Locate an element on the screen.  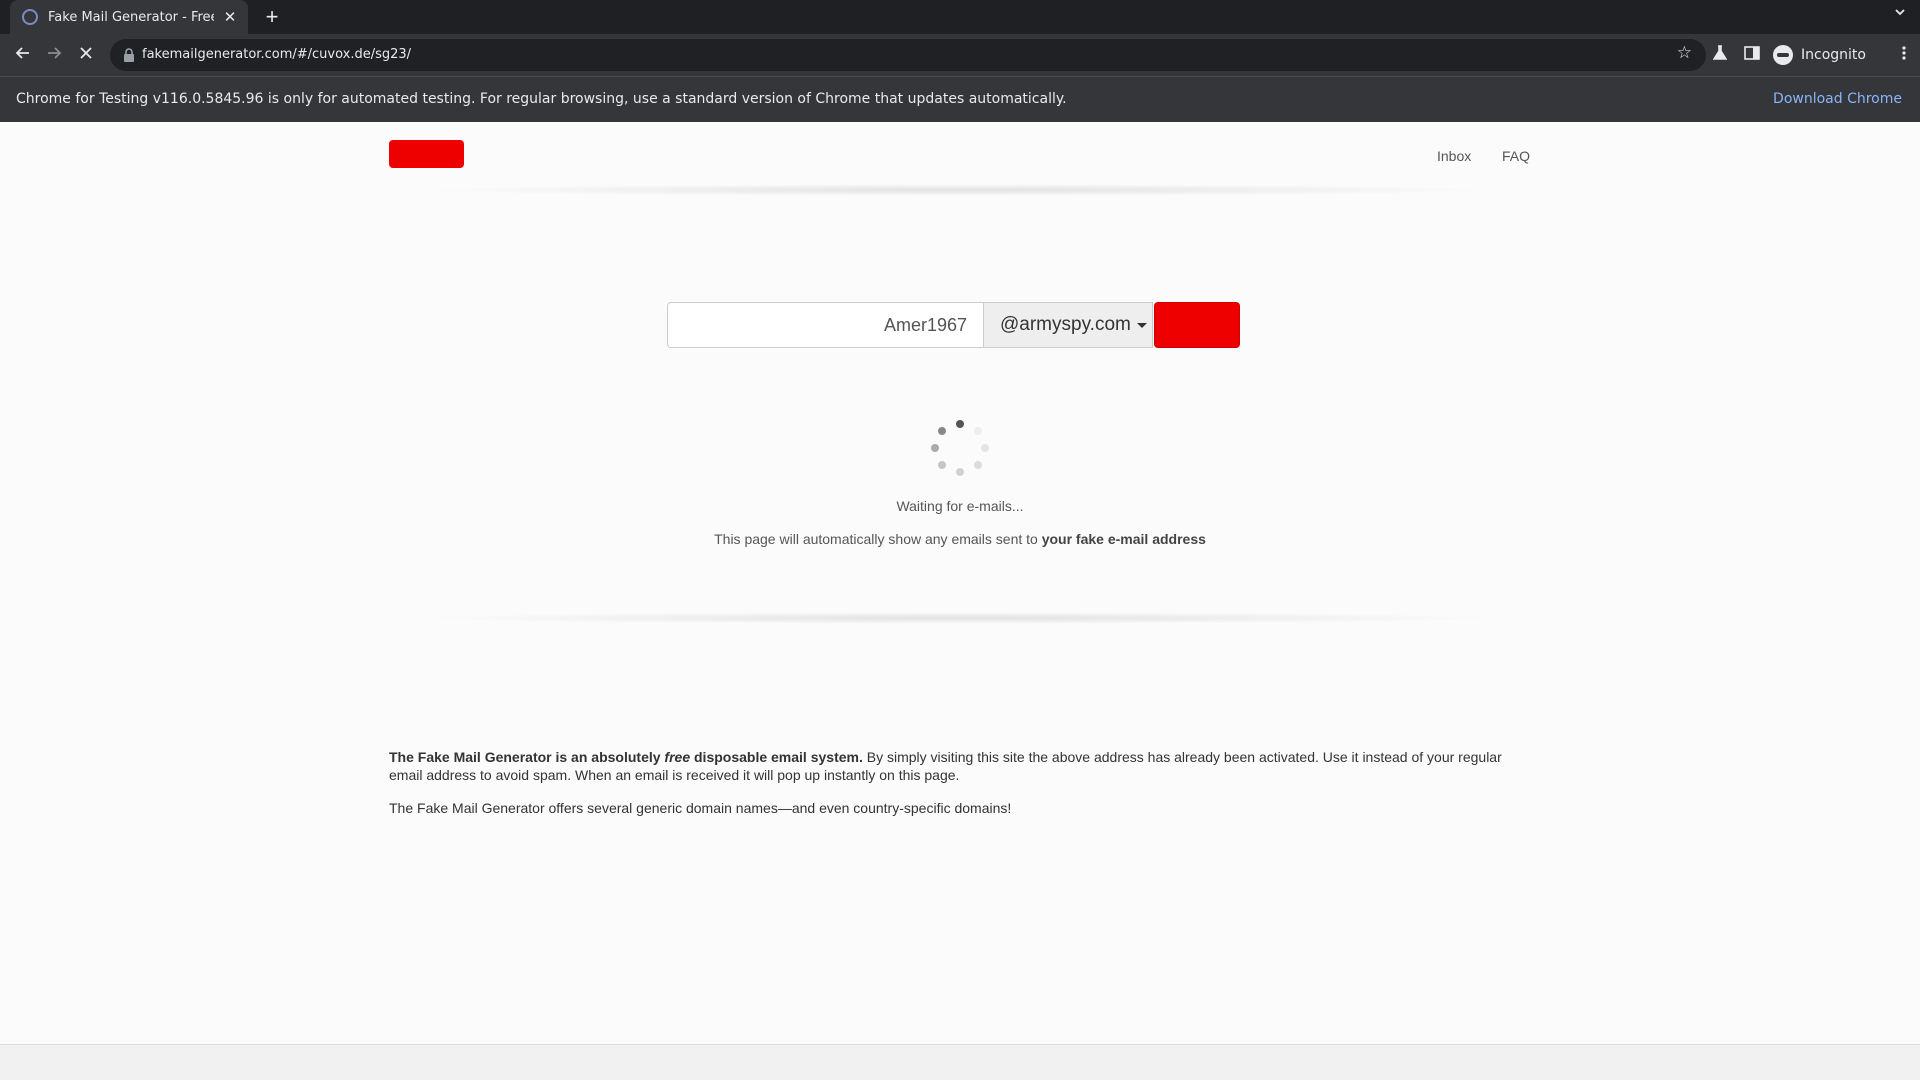
site-header: Inbox FAQ is located at coordinates (960, 154).